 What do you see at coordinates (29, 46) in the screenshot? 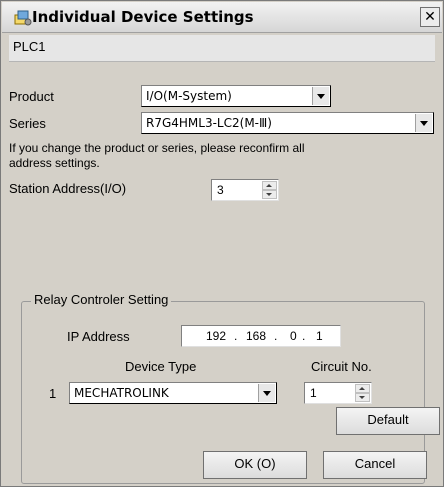
I see `plc-name: PLC1` at bounding box center [29, 46].